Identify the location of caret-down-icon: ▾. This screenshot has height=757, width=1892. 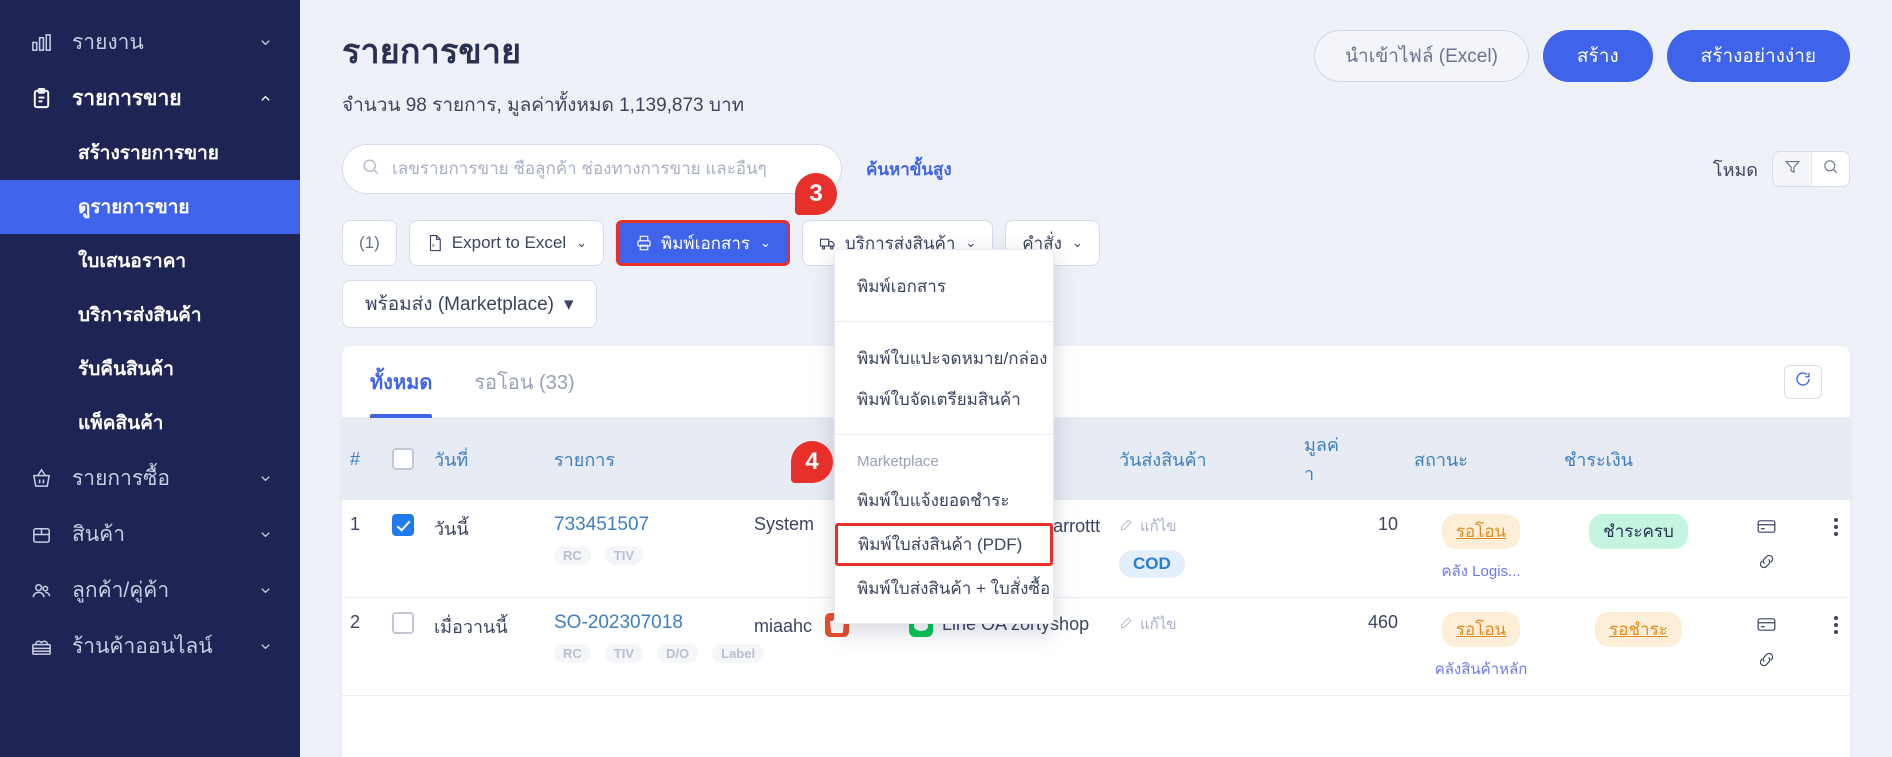
(568, 304).